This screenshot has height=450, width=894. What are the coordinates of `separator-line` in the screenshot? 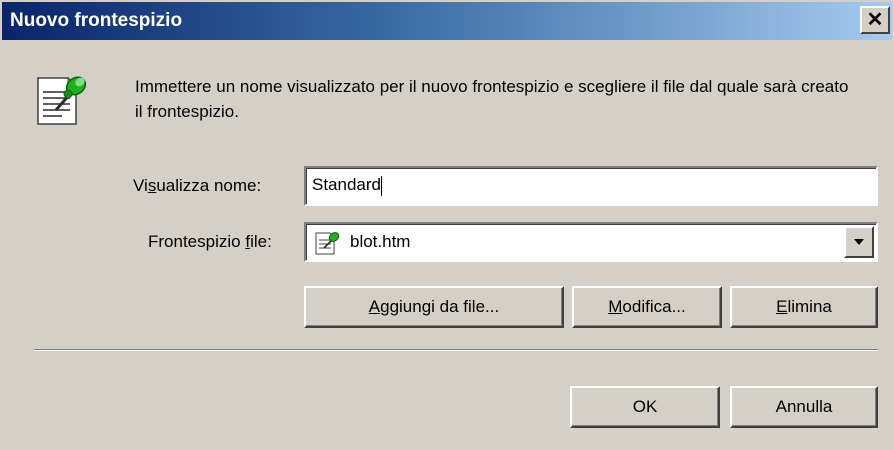 It's located at (456, 350).